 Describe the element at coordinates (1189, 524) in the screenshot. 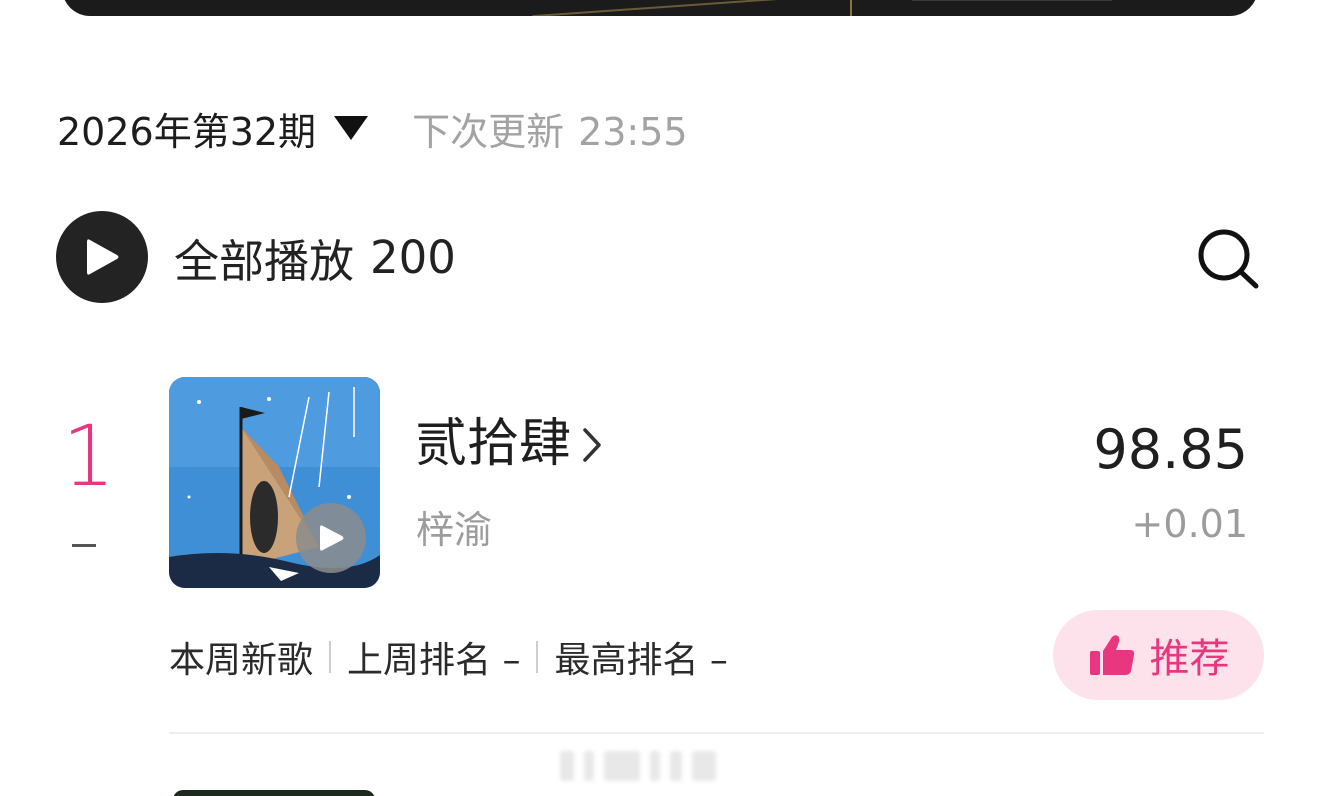

I see `score-delta: +0.01` at that location.